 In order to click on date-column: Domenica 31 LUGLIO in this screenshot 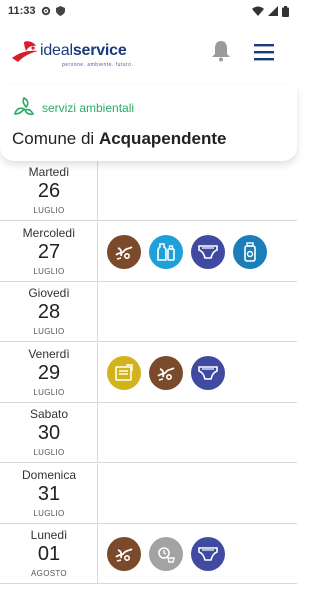, I will do `click(49, 493)`.